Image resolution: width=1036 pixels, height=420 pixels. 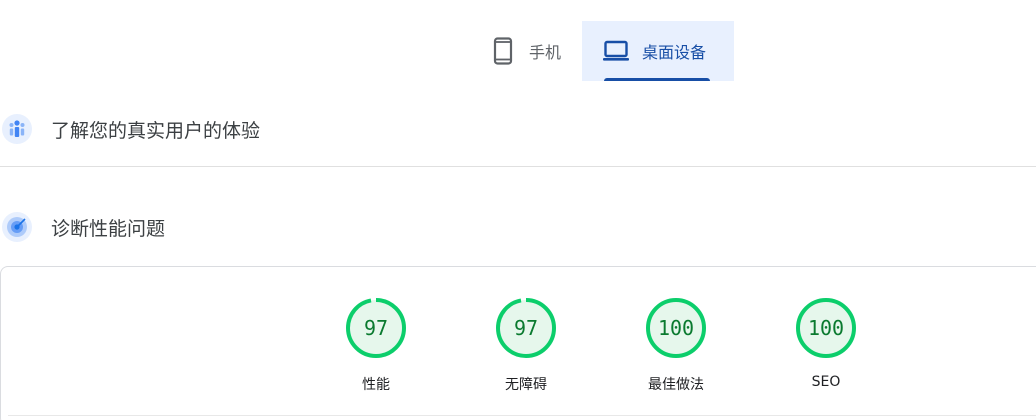 I want to click on card-divider, so click(x=522, y=415).